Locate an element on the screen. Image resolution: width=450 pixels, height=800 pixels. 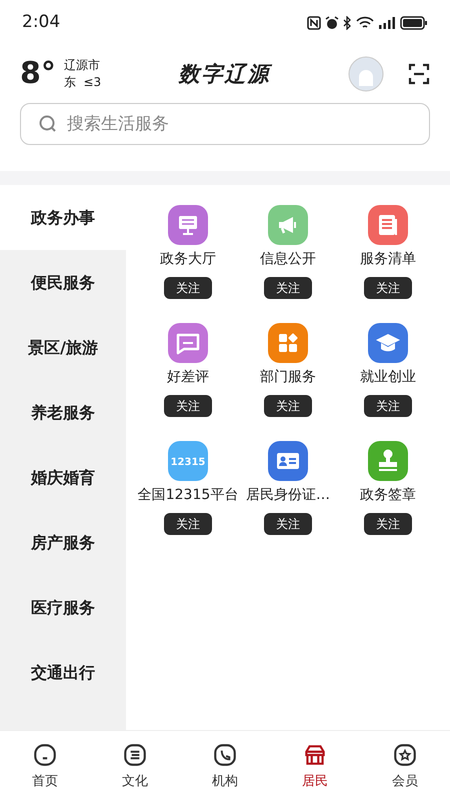
sidebar-item: 养老服务 is located at coordinates (63, 412).